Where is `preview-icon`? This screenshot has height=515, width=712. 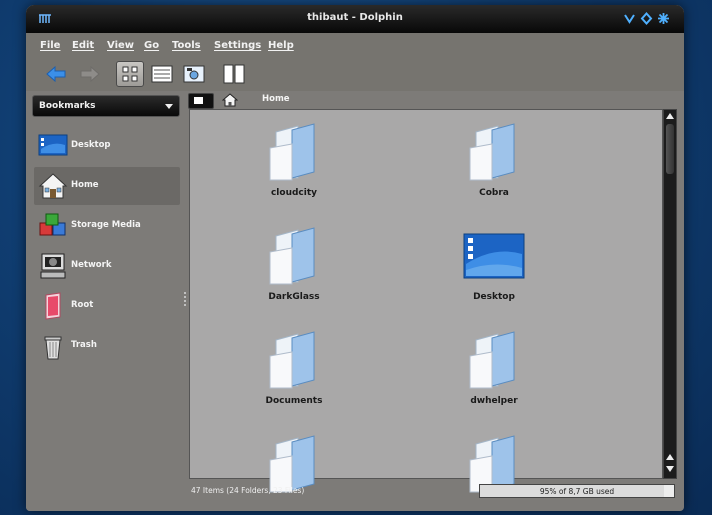 preview-icon is located at coordinates (194, 74).